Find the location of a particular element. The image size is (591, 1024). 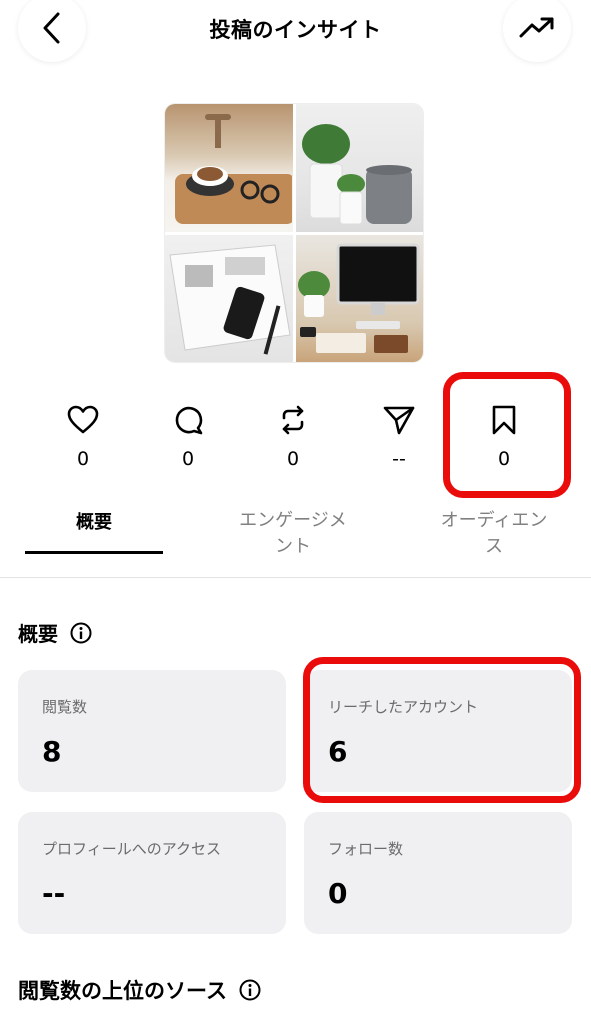

shares-count: -- is located at coordinates (399, 459).